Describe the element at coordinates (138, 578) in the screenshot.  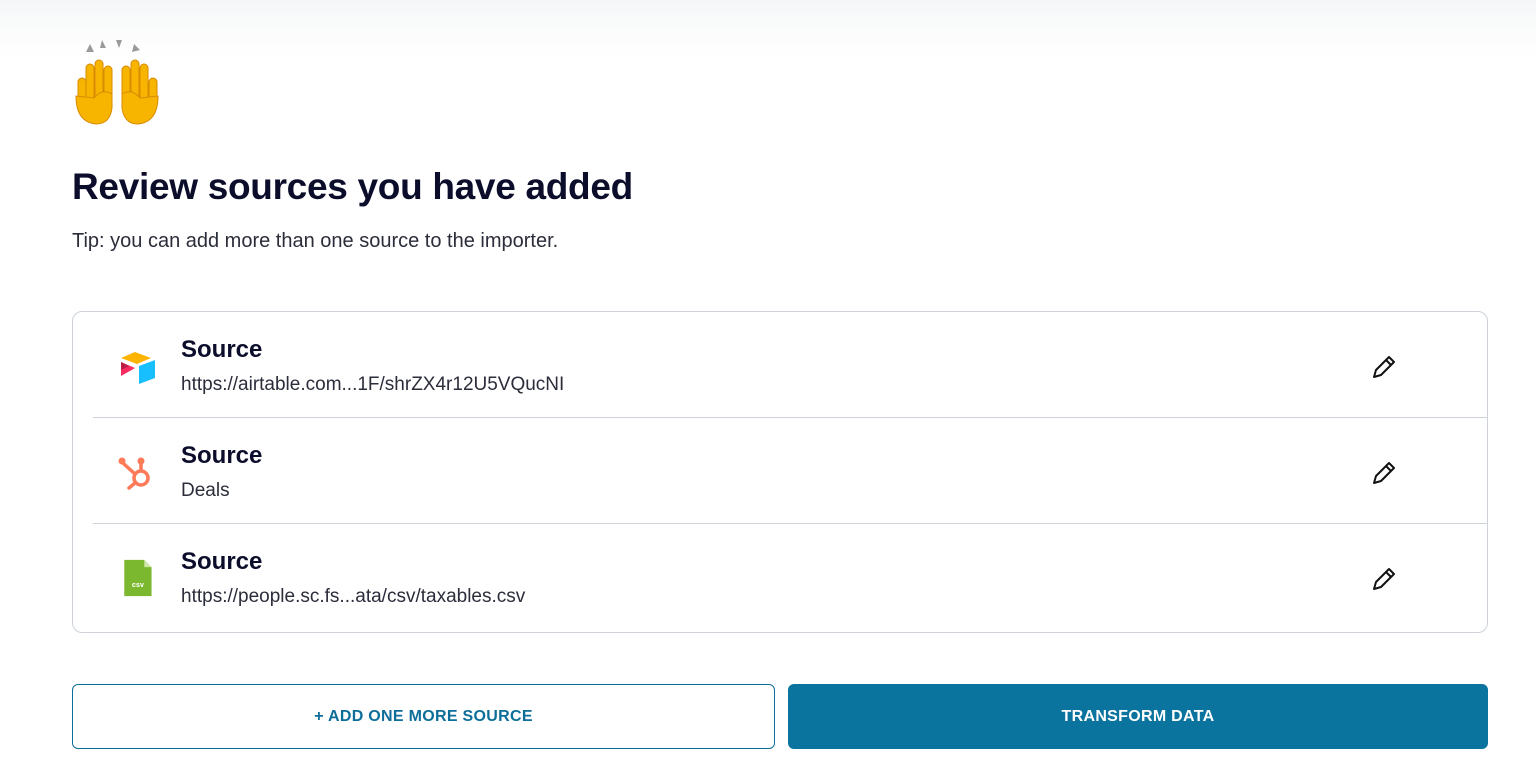
I see `csv-file-icon: csv` at that location.